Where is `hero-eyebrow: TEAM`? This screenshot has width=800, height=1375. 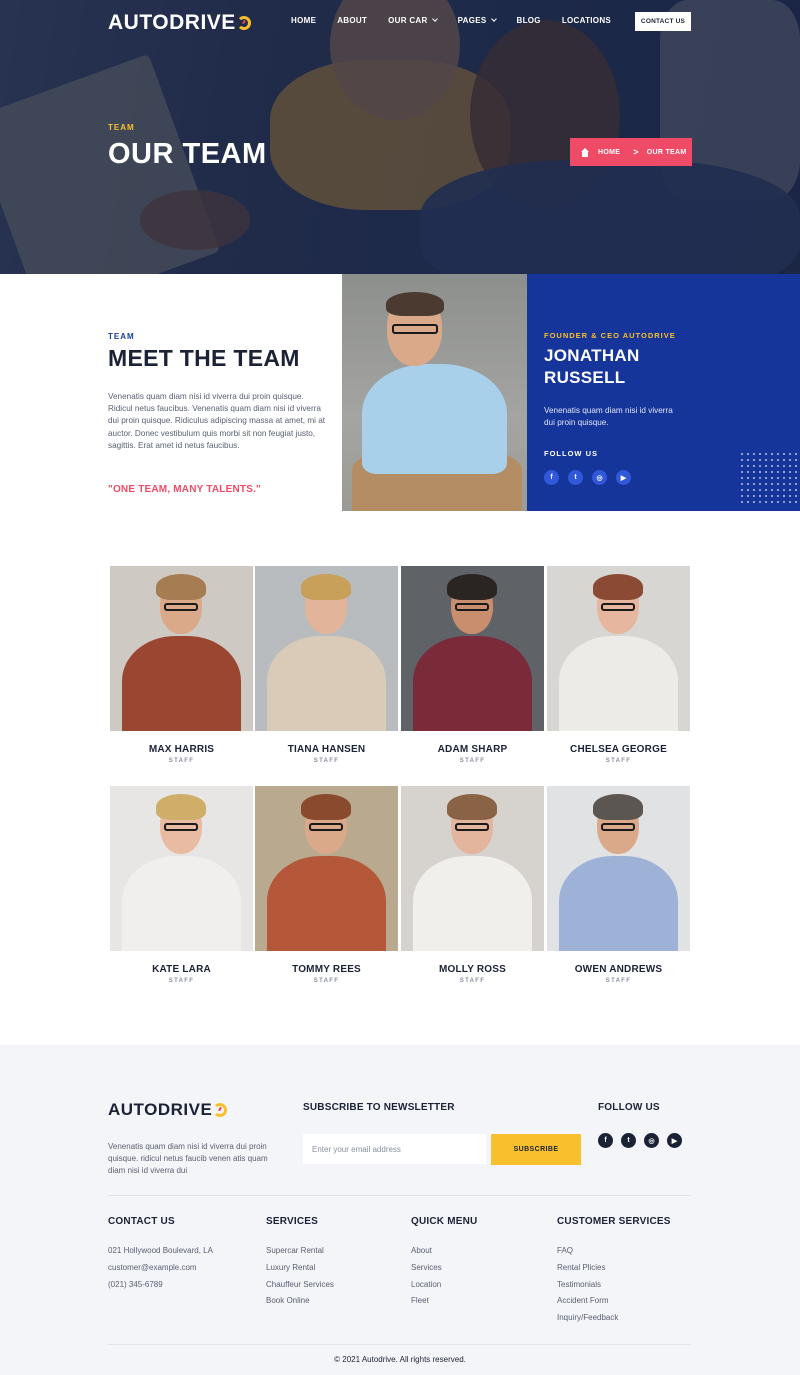
hero-eyebrow: TEAM is located at coordinates (121, 127).